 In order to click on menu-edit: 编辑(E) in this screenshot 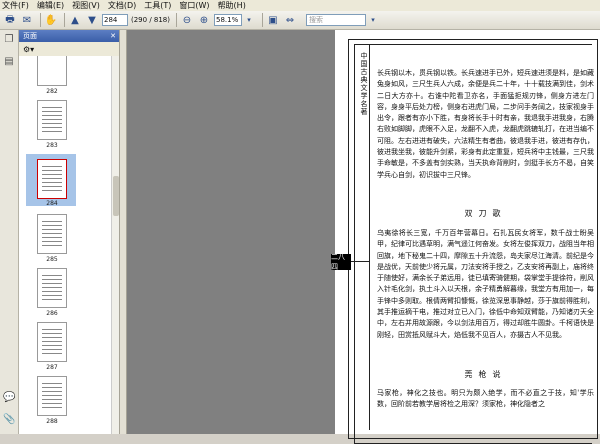, I will do `click(50, 5)`.